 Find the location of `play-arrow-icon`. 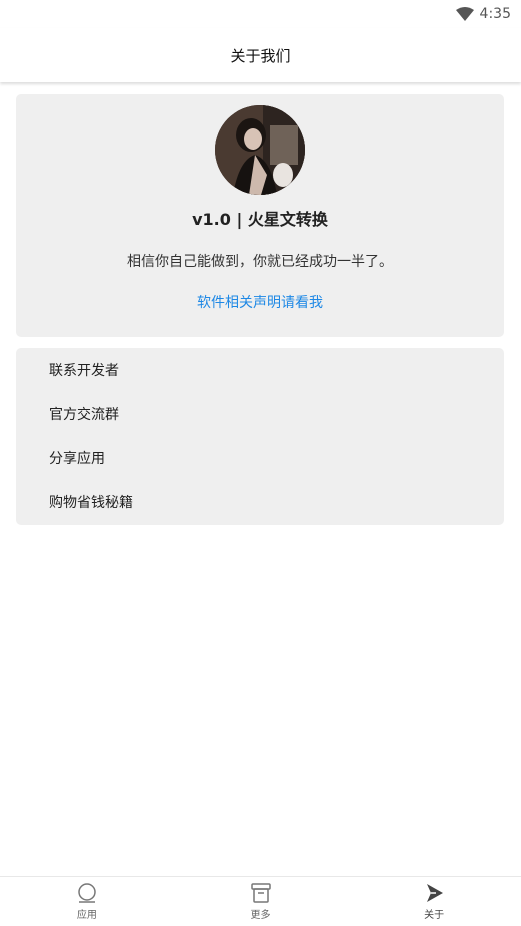

play-arrow-icon is located at coordinates (435, 893).